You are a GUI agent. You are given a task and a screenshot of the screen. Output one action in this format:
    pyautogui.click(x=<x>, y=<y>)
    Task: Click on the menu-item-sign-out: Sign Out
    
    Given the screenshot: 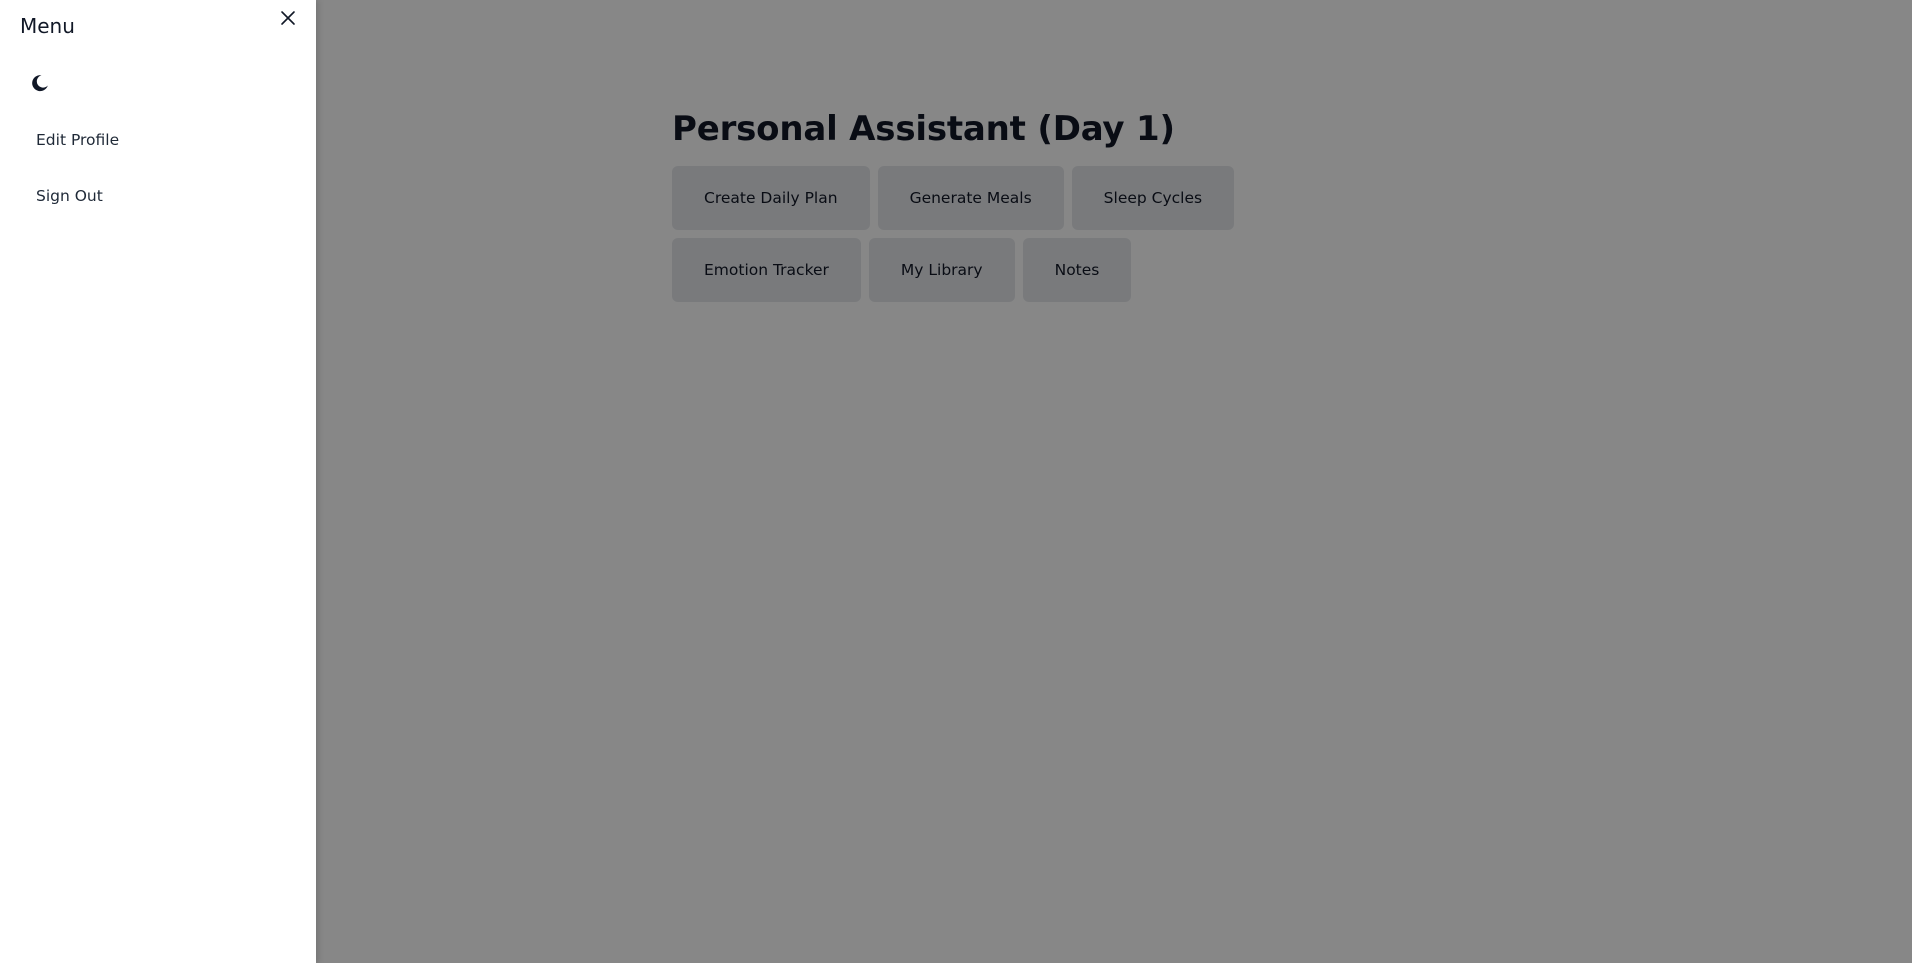 What is the action you would take?
    pyautogui.click(x=69, y=196)
    